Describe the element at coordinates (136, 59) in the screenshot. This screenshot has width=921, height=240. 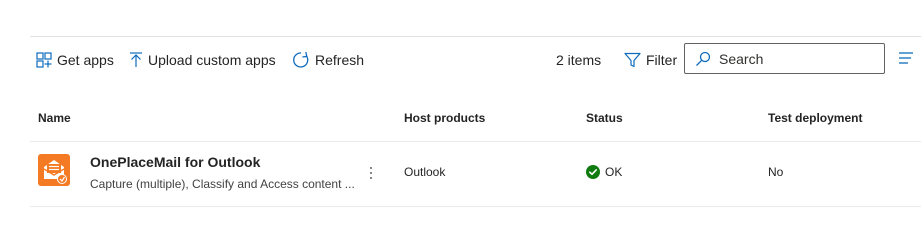
I see `upload-arrow-icon` at that location.